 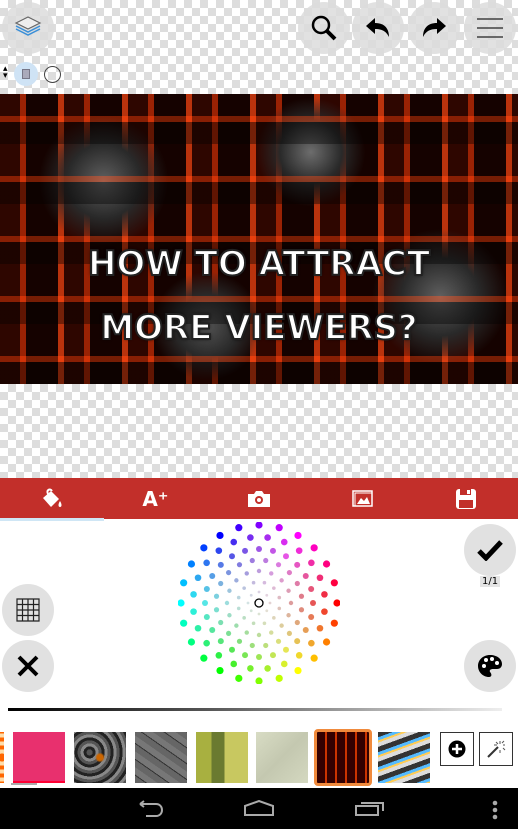 What do you see at coordinates (324, 28) in the screenshot?
I see `zoom-button` at bounding box center [324, 28].